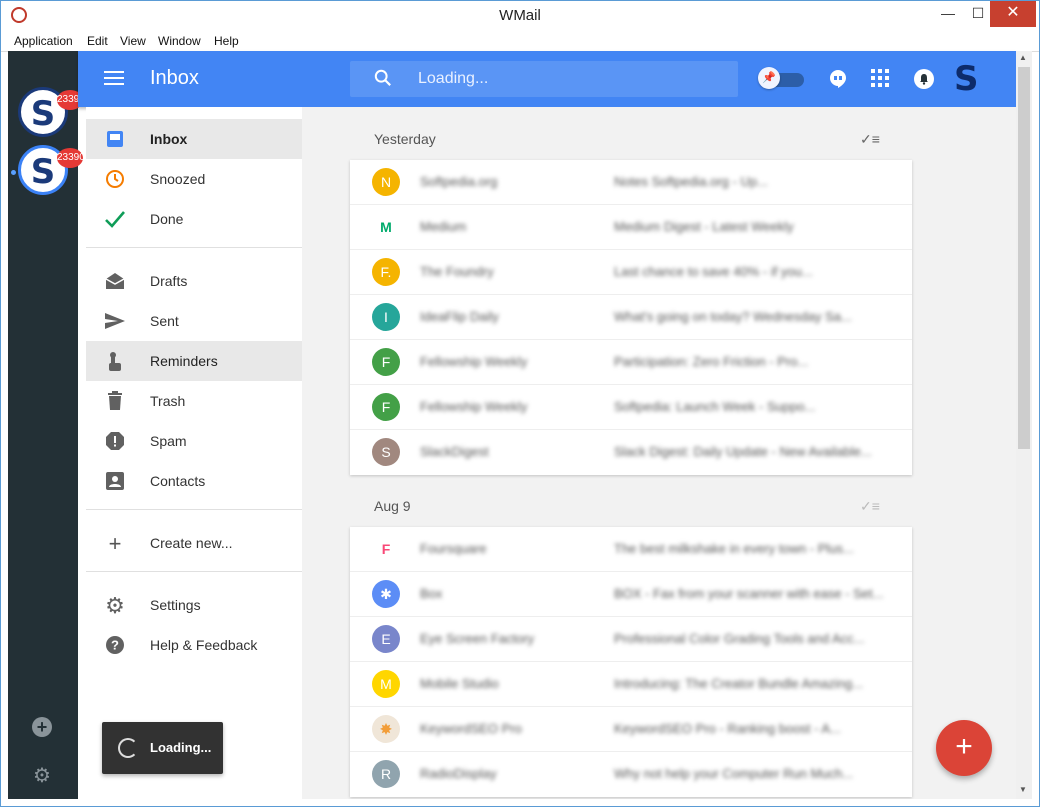 The height and width of the screenshot is (807, 1040). I want to click on nav-item-sent: Sent, so click(194, 321).